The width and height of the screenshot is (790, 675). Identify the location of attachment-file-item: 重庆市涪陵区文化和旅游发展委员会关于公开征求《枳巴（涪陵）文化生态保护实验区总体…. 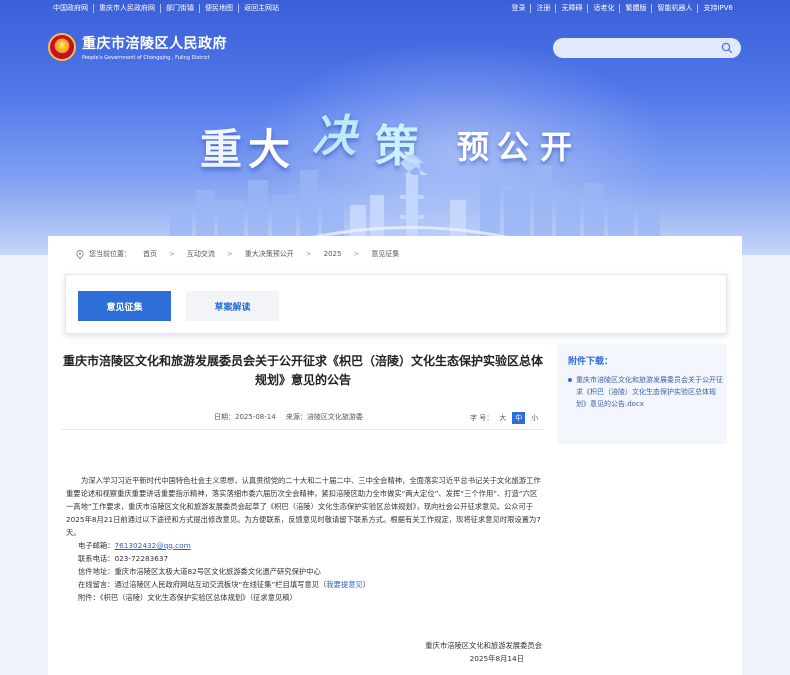
(645, 392).